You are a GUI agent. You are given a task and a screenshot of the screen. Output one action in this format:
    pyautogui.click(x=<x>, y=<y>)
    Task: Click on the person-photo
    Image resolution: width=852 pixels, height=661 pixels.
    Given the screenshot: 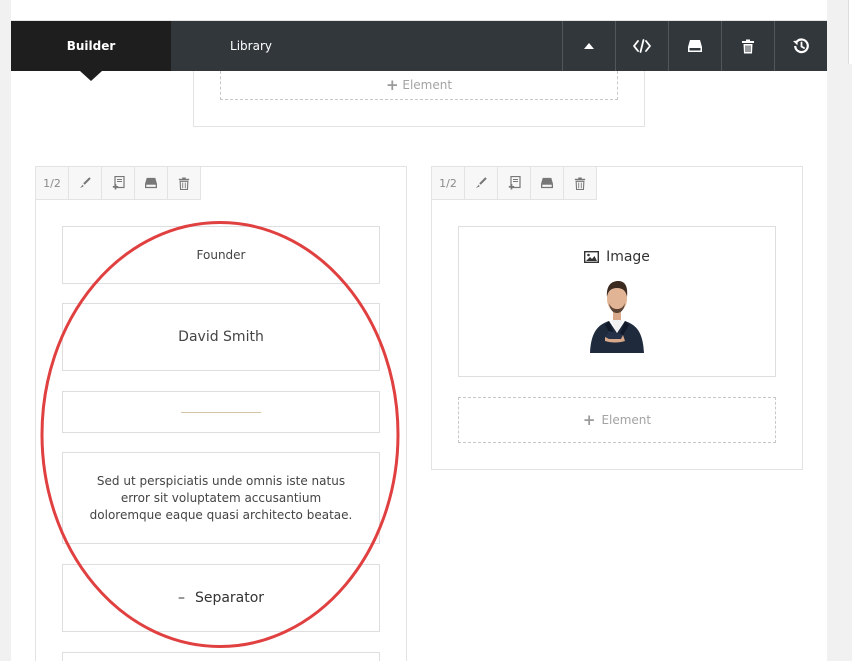 What is the action you would take?
    pyautogui.click(x=617, y=317)
    